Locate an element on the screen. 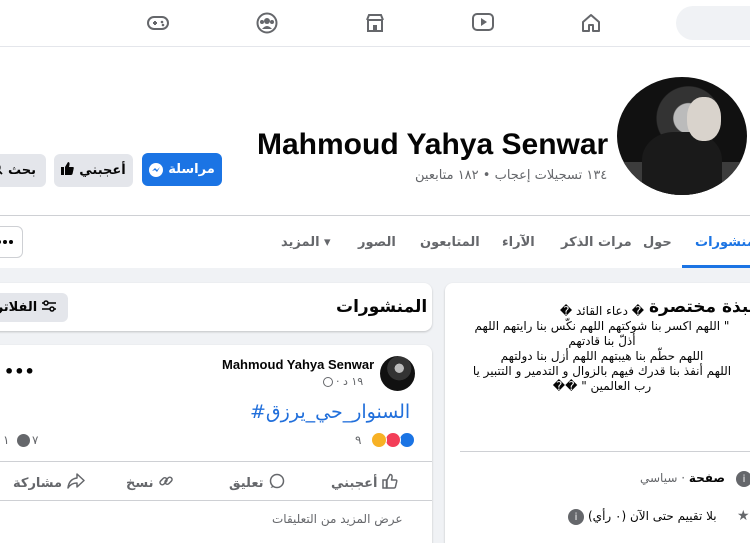 The image size is (750, 543). page-category: صفحة · سياسي is located at coordinates (682, 478).